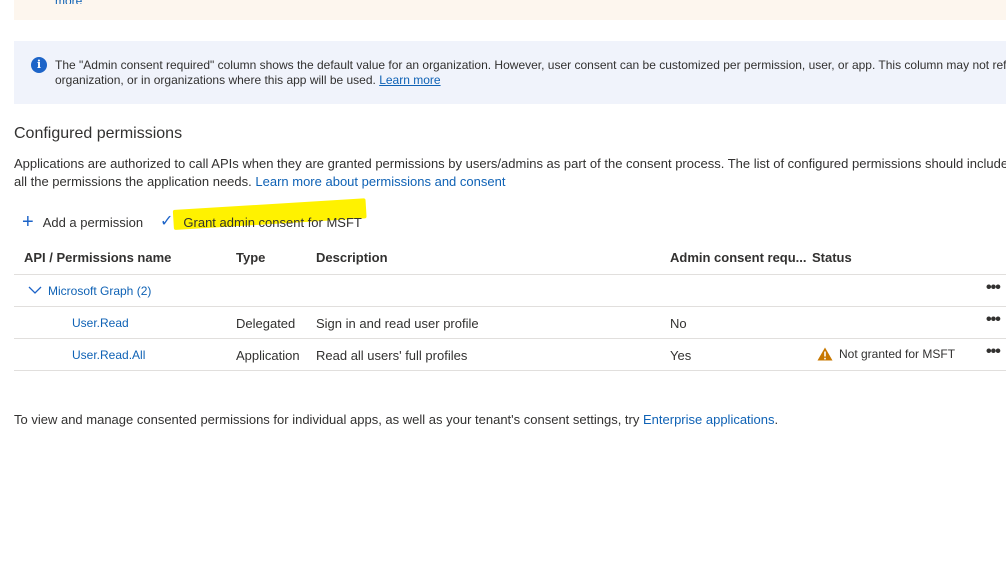 This screenshot has width=1006, height=586. What do you see at coordinates (510, 291) in the screenshot?
I see `group-row-microsoft-graph: Microsoft Graph (2) •••` at bounding box center [510, 291].